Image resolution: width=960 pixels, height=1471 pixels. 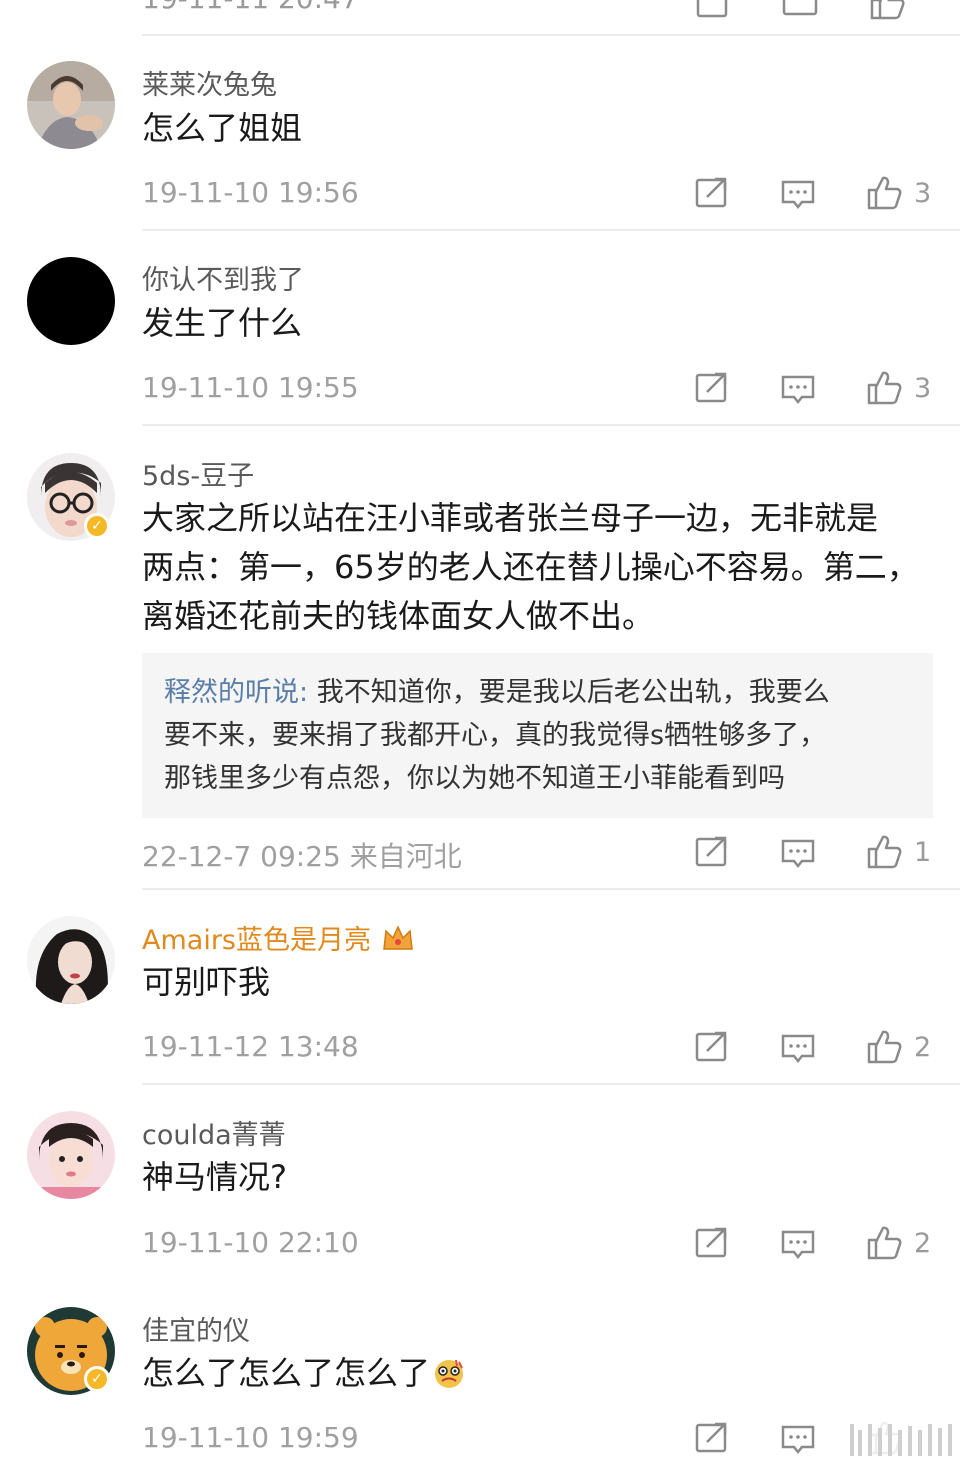 I want to click on username: coulda菁菁, so click(x=214, y=1132).